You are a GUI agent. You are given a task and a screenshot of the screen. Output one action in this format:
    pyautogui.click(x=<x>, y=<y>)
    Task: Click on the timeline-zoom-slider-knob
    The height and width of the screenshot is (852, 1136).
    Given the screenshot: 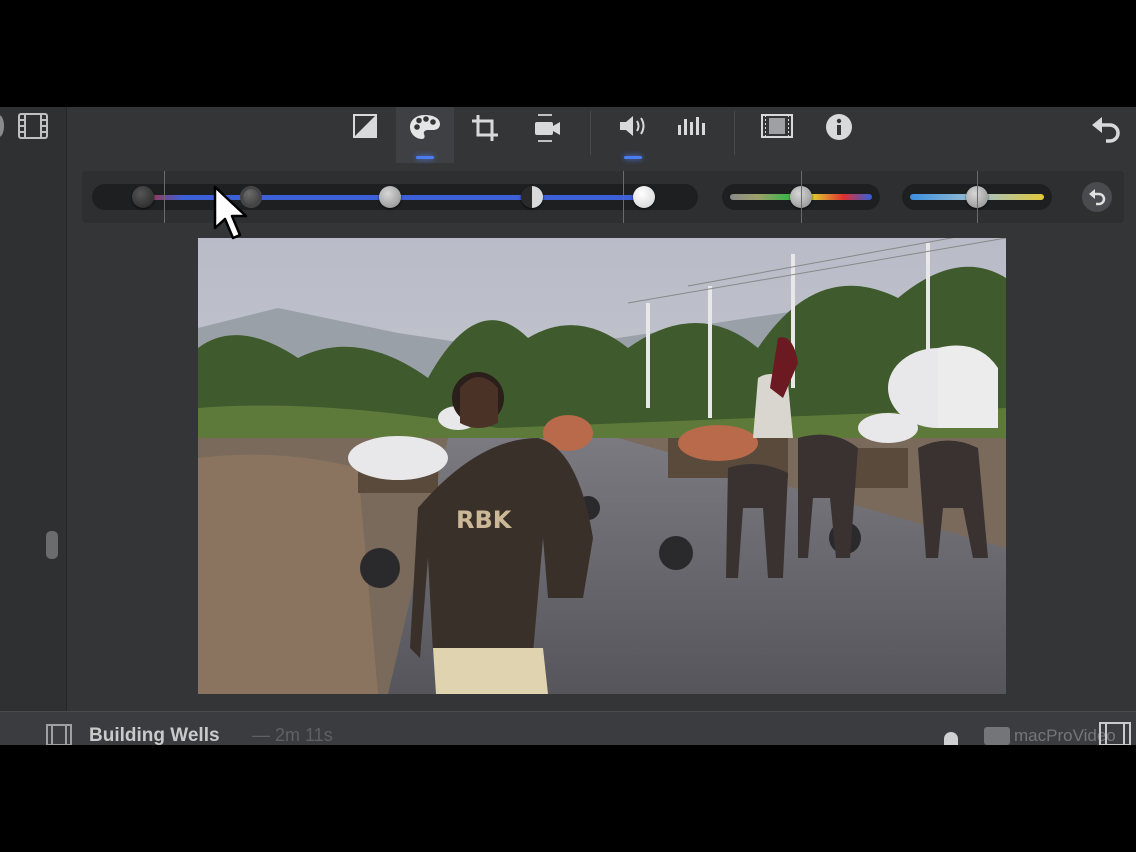 What is the action you would take?
    pyautogui.click(x=951, y=738)
    